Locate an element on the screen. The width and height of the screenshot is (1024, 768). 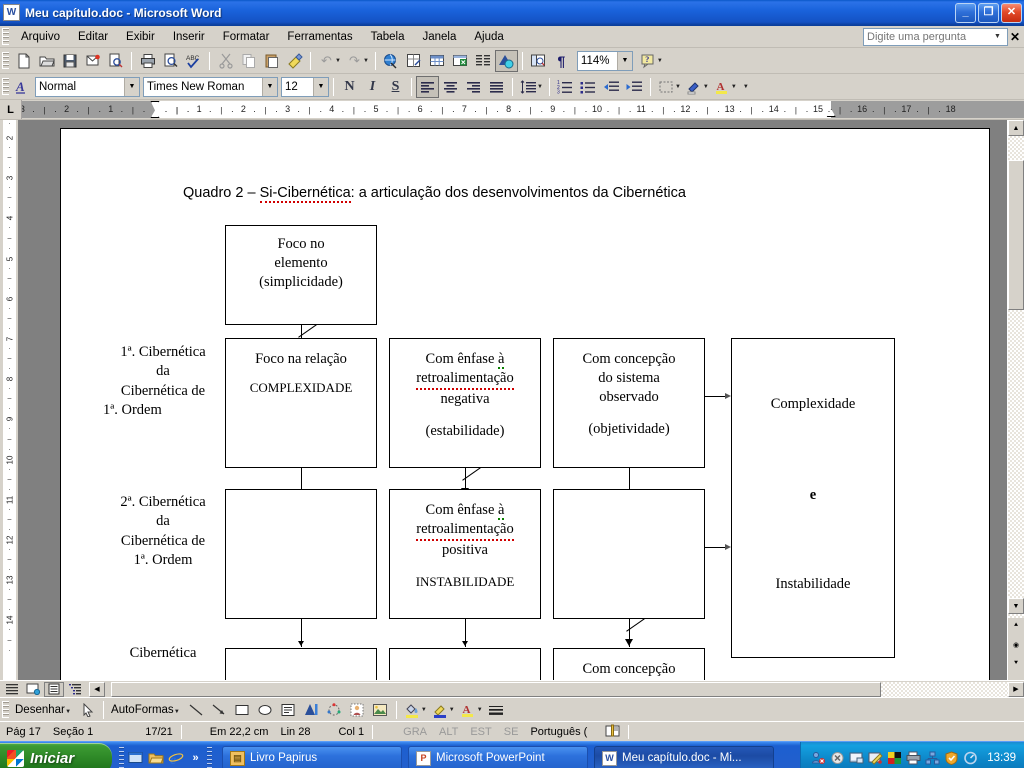
quick-launch-grip is located at coordinates (121, 757).